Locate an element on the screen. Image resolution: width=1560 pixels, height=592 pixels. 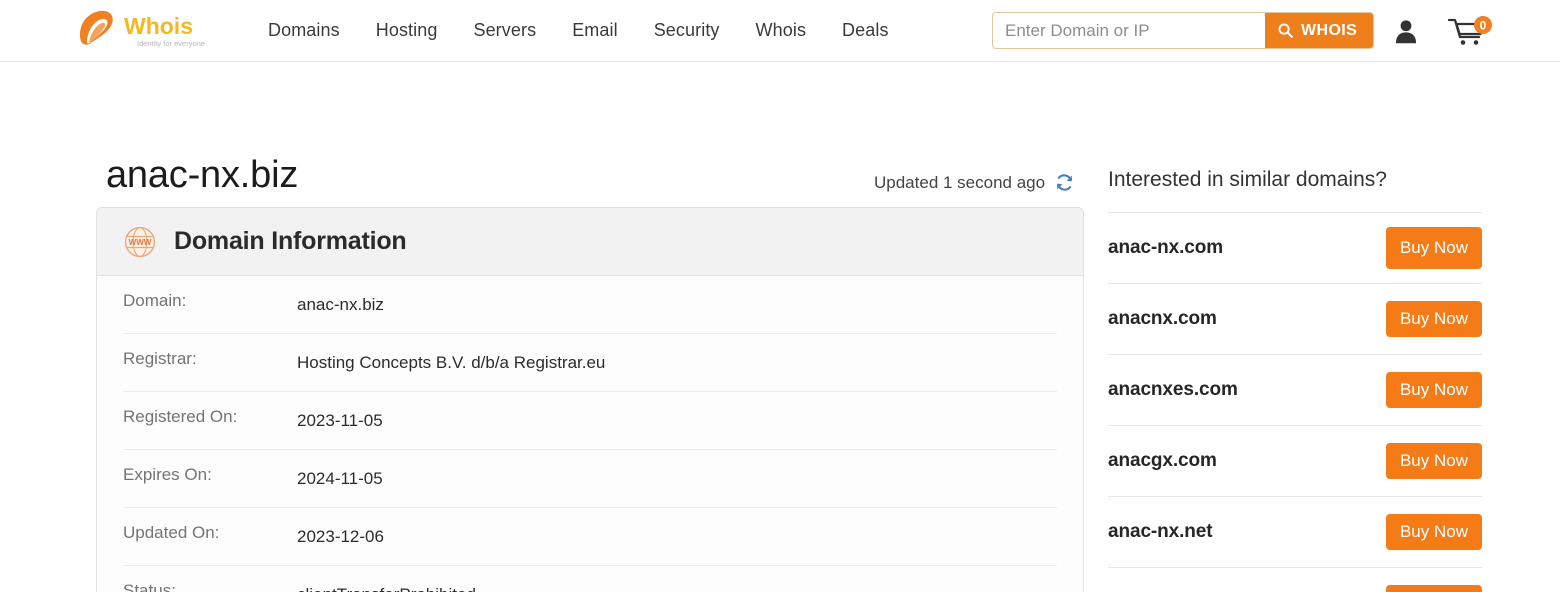
nav-item-domains: Domains is located at coordinates (304, 30).